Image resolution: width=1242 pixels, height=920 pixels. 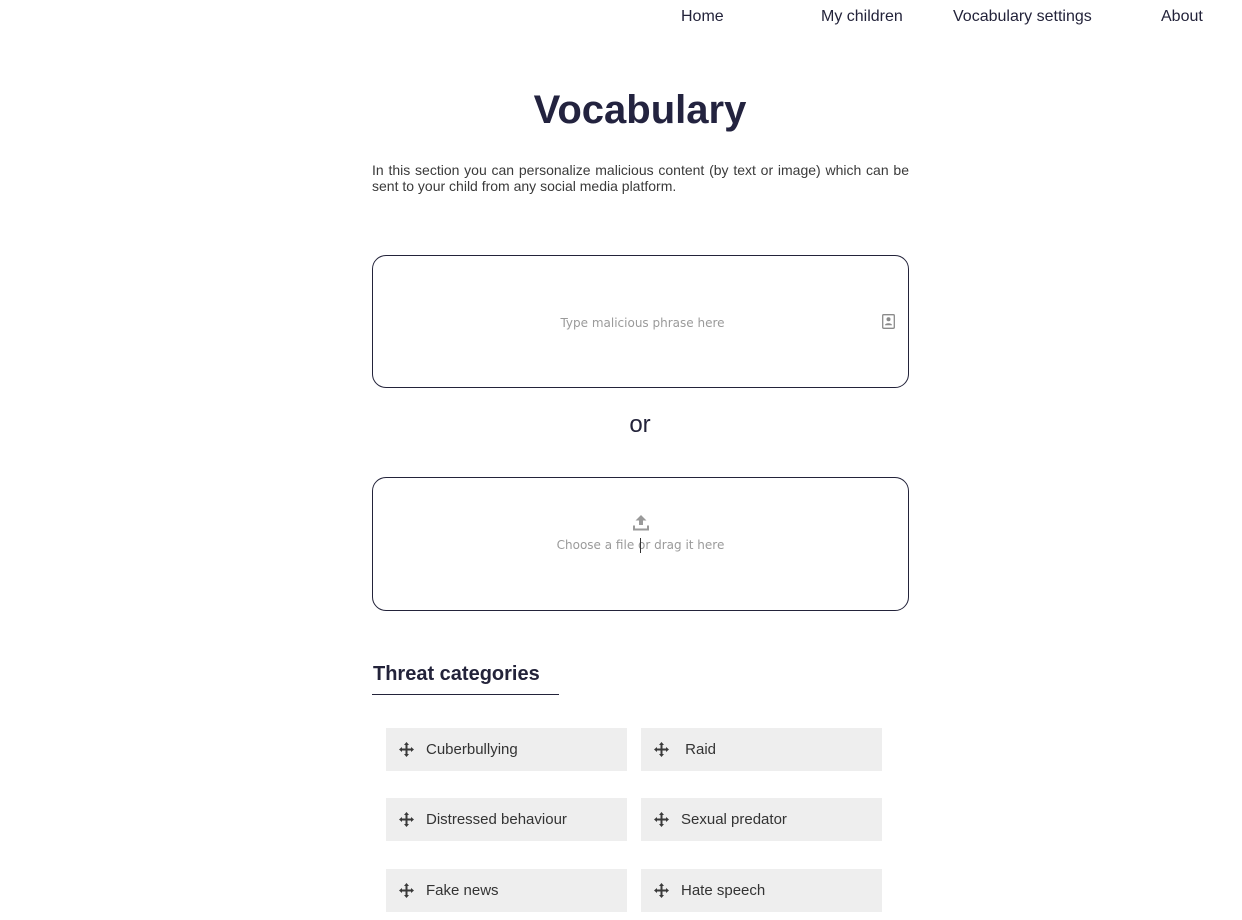 What do you see at coordinates (734, 819) in the screenshot?
I see `category-label: Sexual predator` at bounding box center [734, 819].